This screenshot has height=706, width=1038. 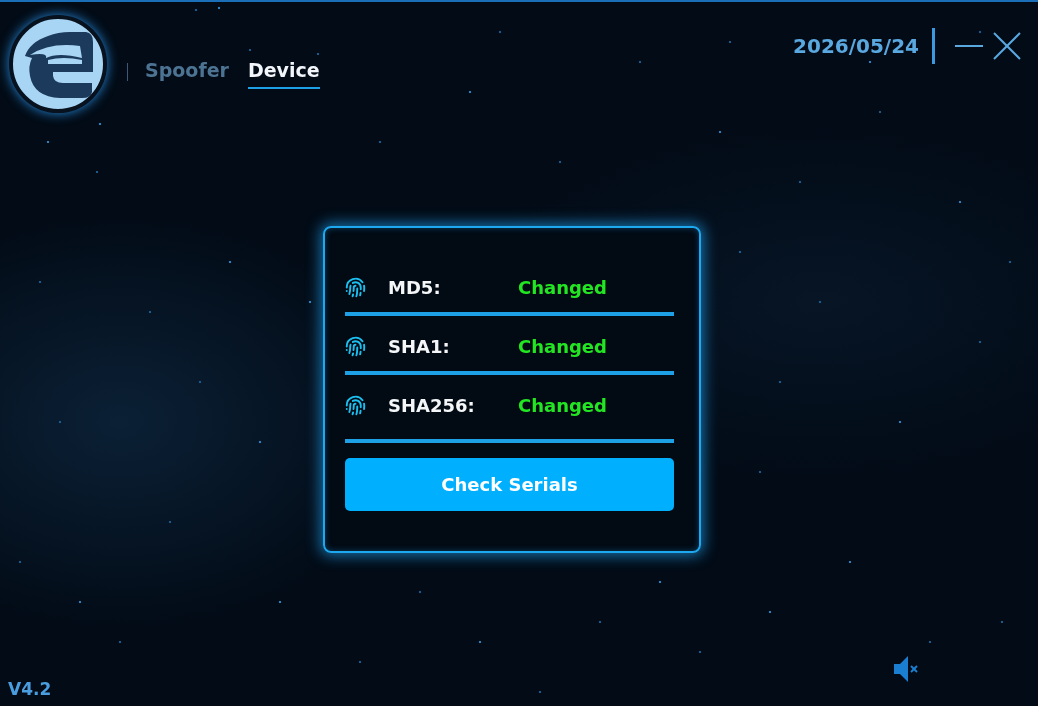 I want to click on version-label: V4.2, so click(x=30, y=689).